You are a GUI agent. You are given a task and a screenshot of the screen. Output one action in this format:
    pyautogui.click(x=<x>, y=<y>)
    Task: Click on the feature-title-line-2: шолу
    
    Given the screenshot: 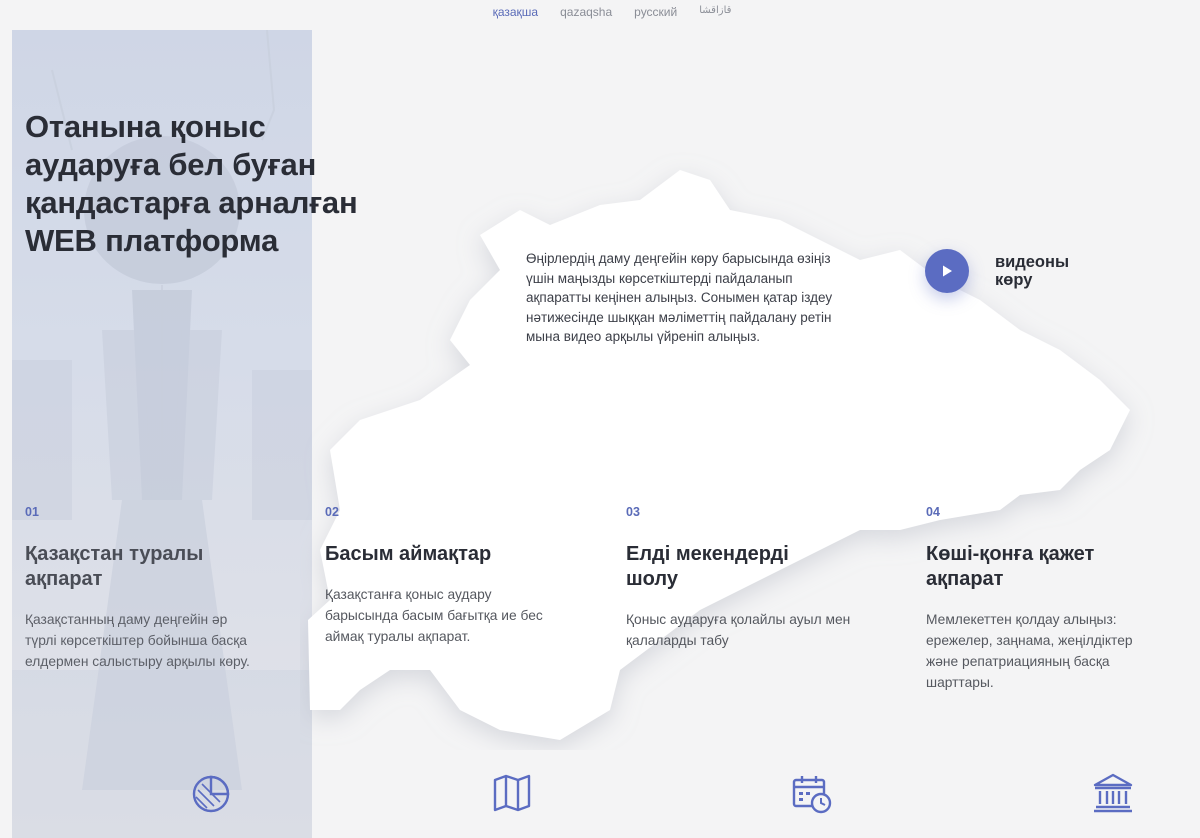 What is the action you would take?
    pyautogui.click(x=652, y=579)
    